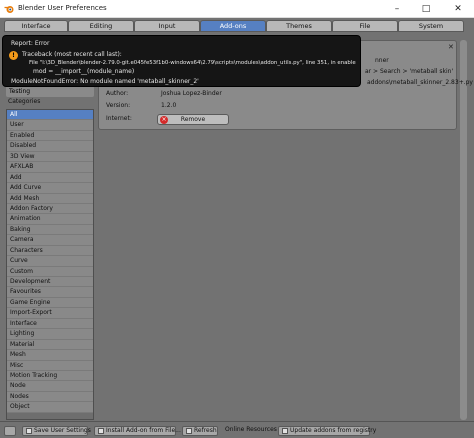 The width and height of the screenshot is (474, 438). What do you see at coordinates (397, 9) in the screenshot?
I see `minimize-button: –` at bounding box center [397, 9].